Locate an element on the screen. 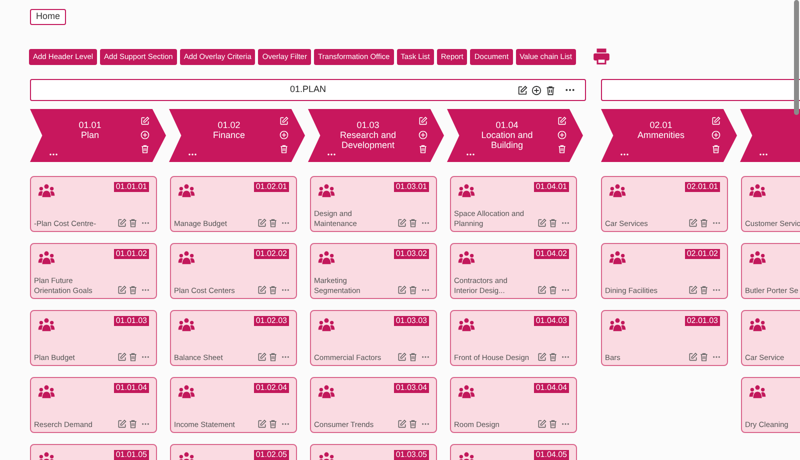 Image resolution: width=800 pixels, height=460 pixels. stage-code: 01.03 is located at coordinates (368, 125).